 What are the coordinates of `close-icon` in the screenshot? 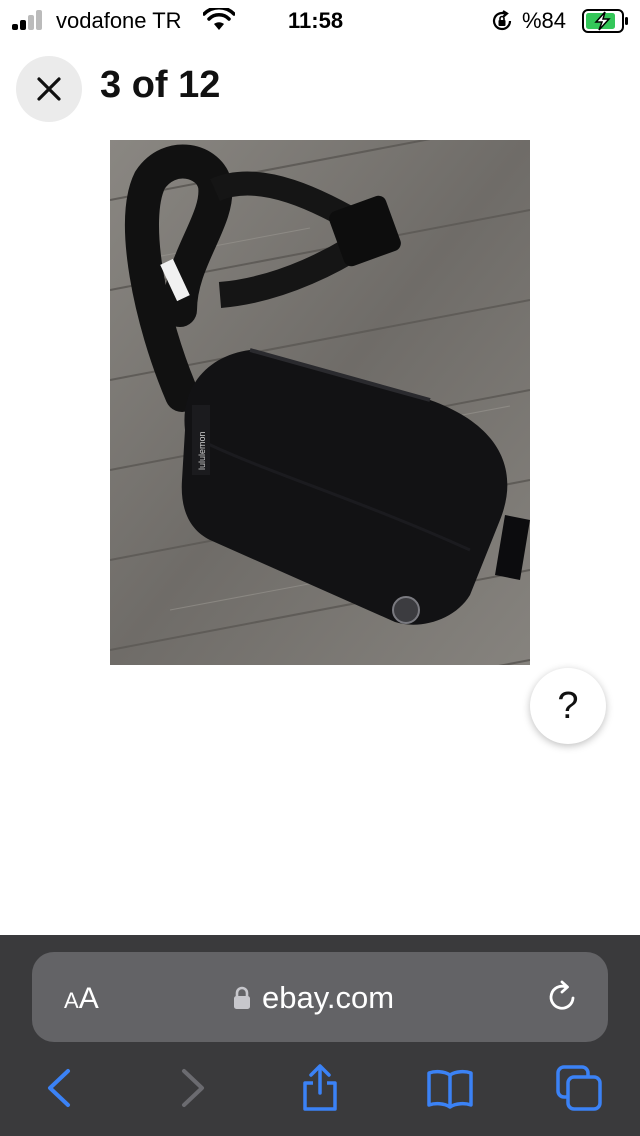 It's located at (49, 89).